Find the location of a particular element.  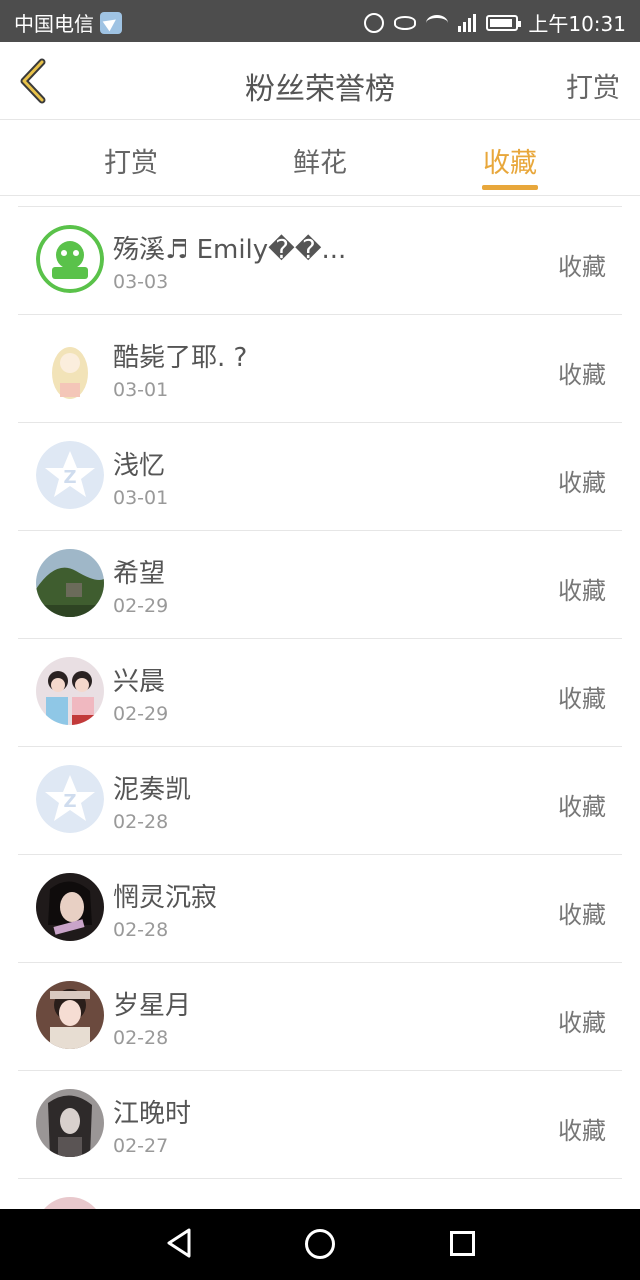

alarm-icon is located at coordinates (374, 22).